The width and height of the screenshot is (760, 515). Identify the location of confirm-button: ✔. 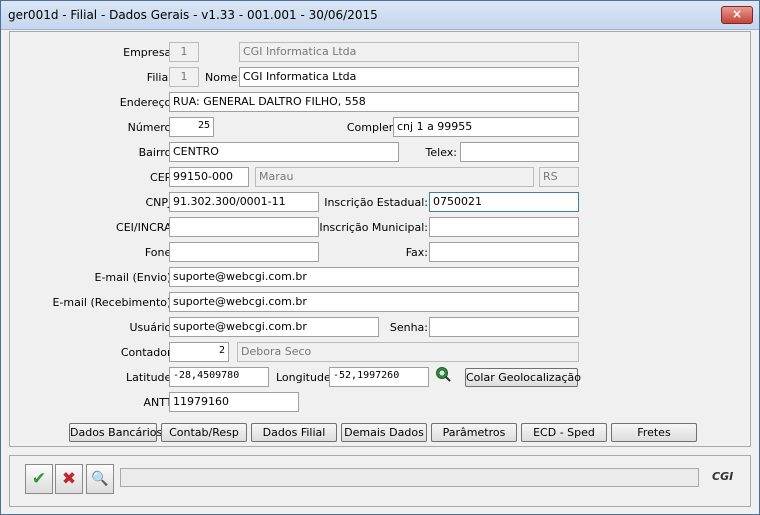
(39, 479).